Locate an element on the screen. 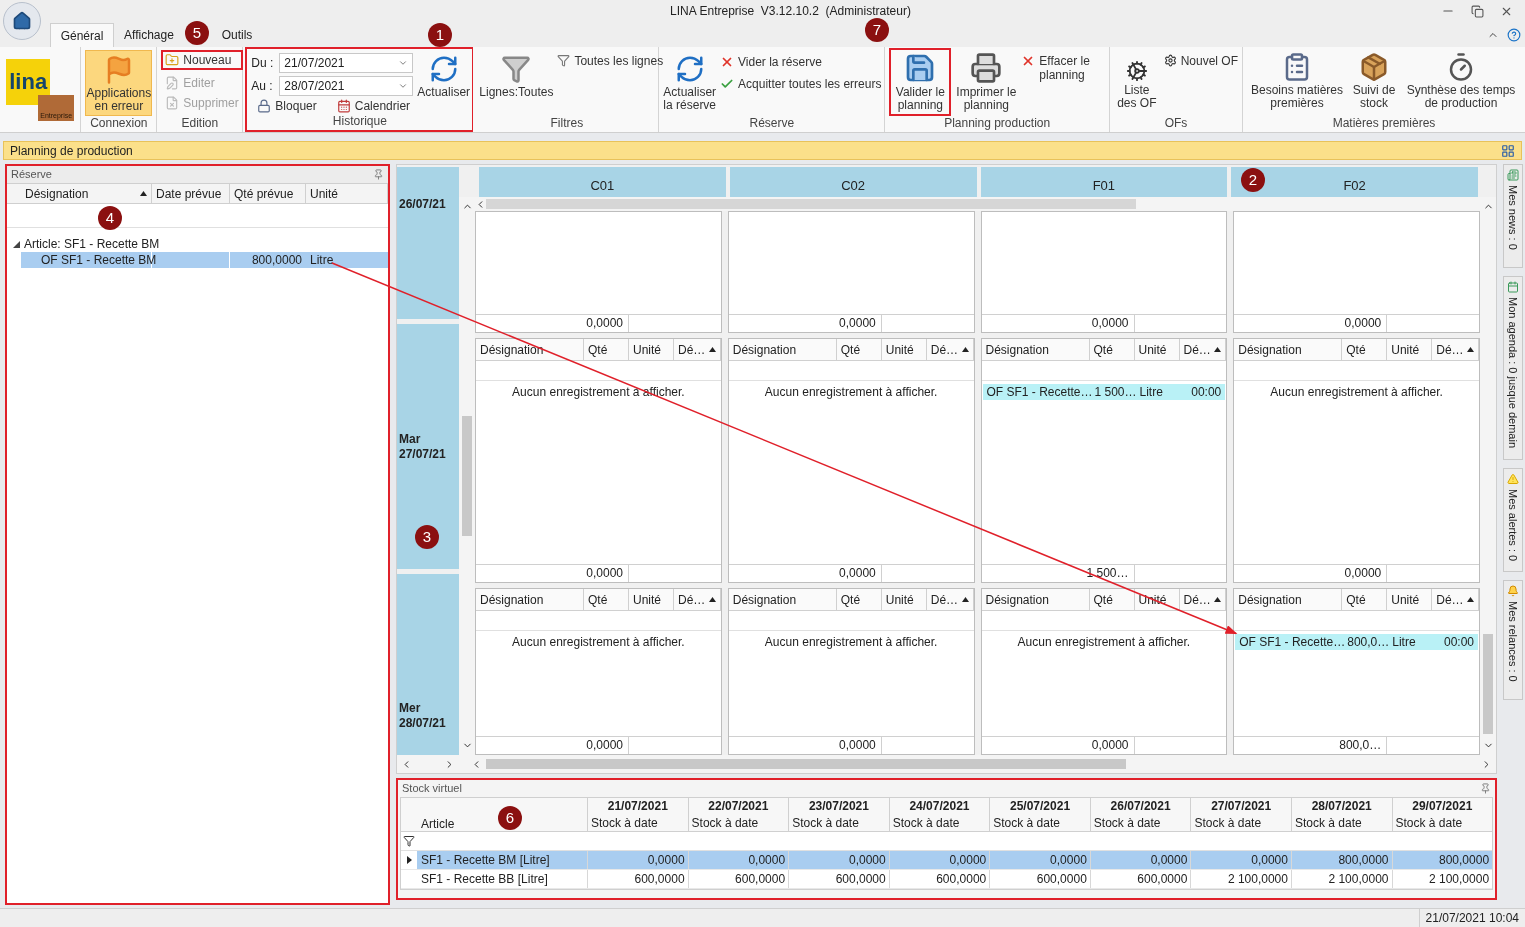 The width and height of the screenshot is (1525, 927). record-row: OF SF1 - Recette… 1 500… Litre 00:00 is located at coordinates (1104, 392).